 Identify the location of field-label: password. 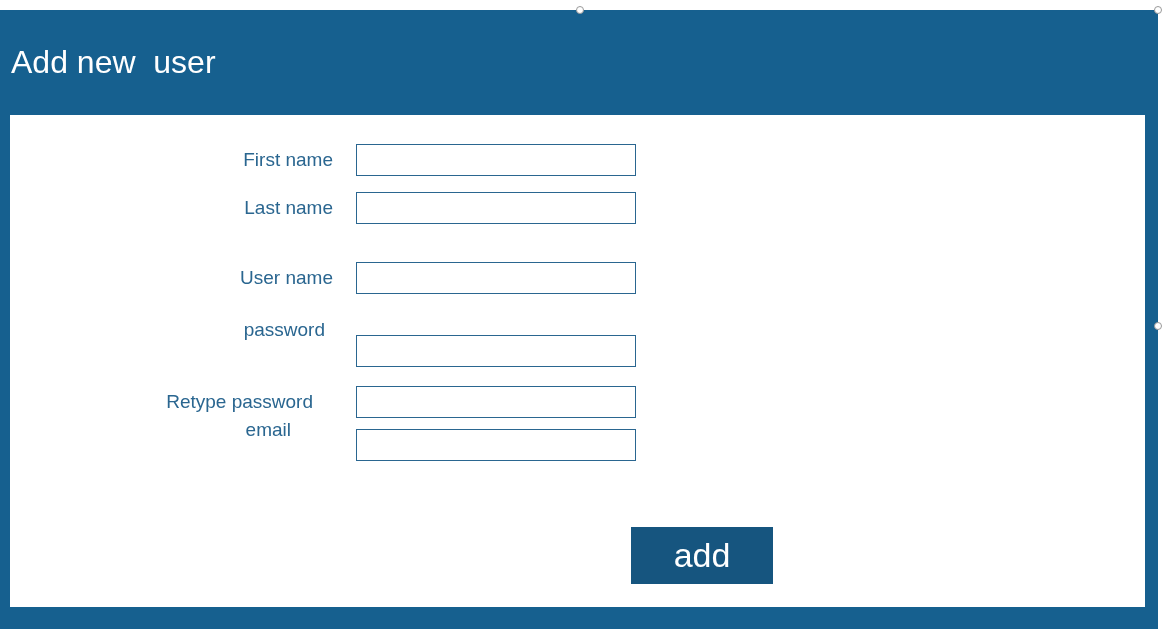
(284, 330).